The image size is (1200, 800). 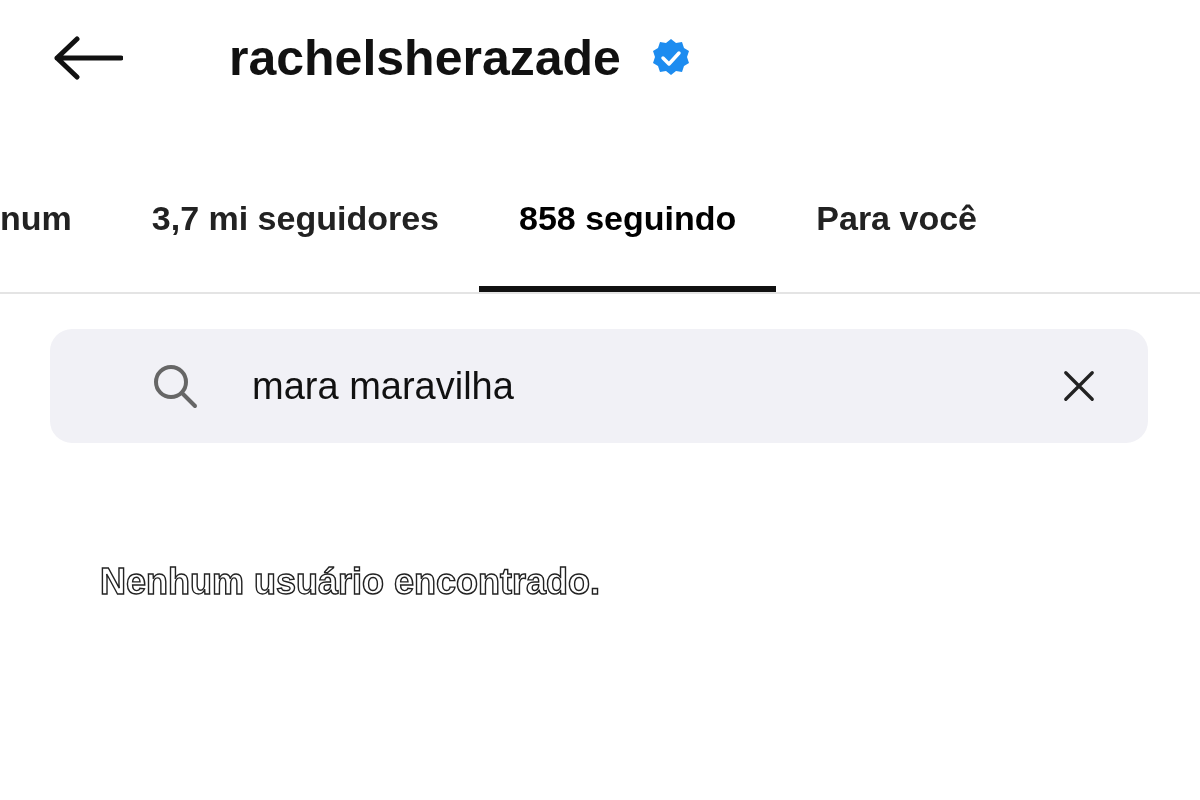 I want to click on profile-username: rachelsherazade, so click(x=425, y=58).